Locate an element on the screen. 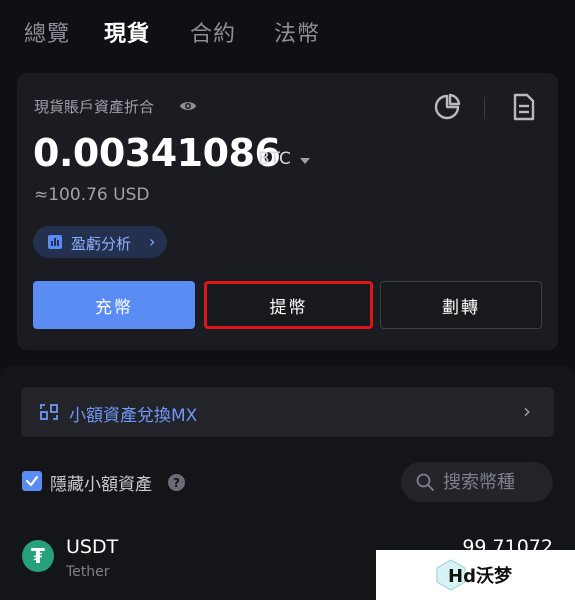 The width and height of the screenshot is (575, 600). document-icon is located at coordinates (524, 107).